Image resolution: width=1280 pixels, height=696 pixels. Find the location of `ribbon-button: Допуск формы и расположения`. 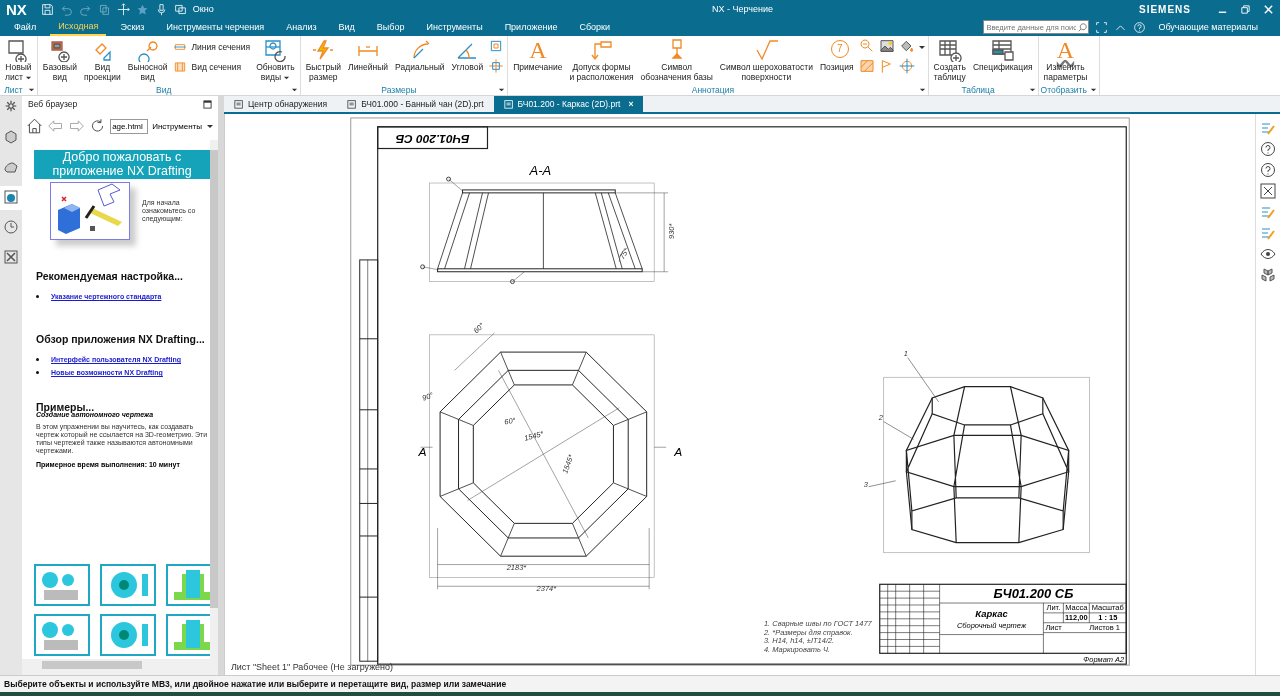

ribbon-button: Допуск формы и расположения is located at coordinates (601, 59).